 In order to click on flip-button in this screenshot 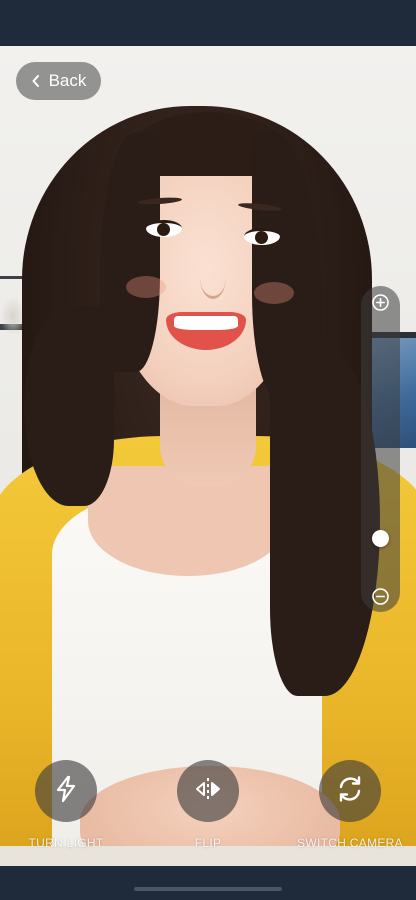, I will do `click(208, 791)`.